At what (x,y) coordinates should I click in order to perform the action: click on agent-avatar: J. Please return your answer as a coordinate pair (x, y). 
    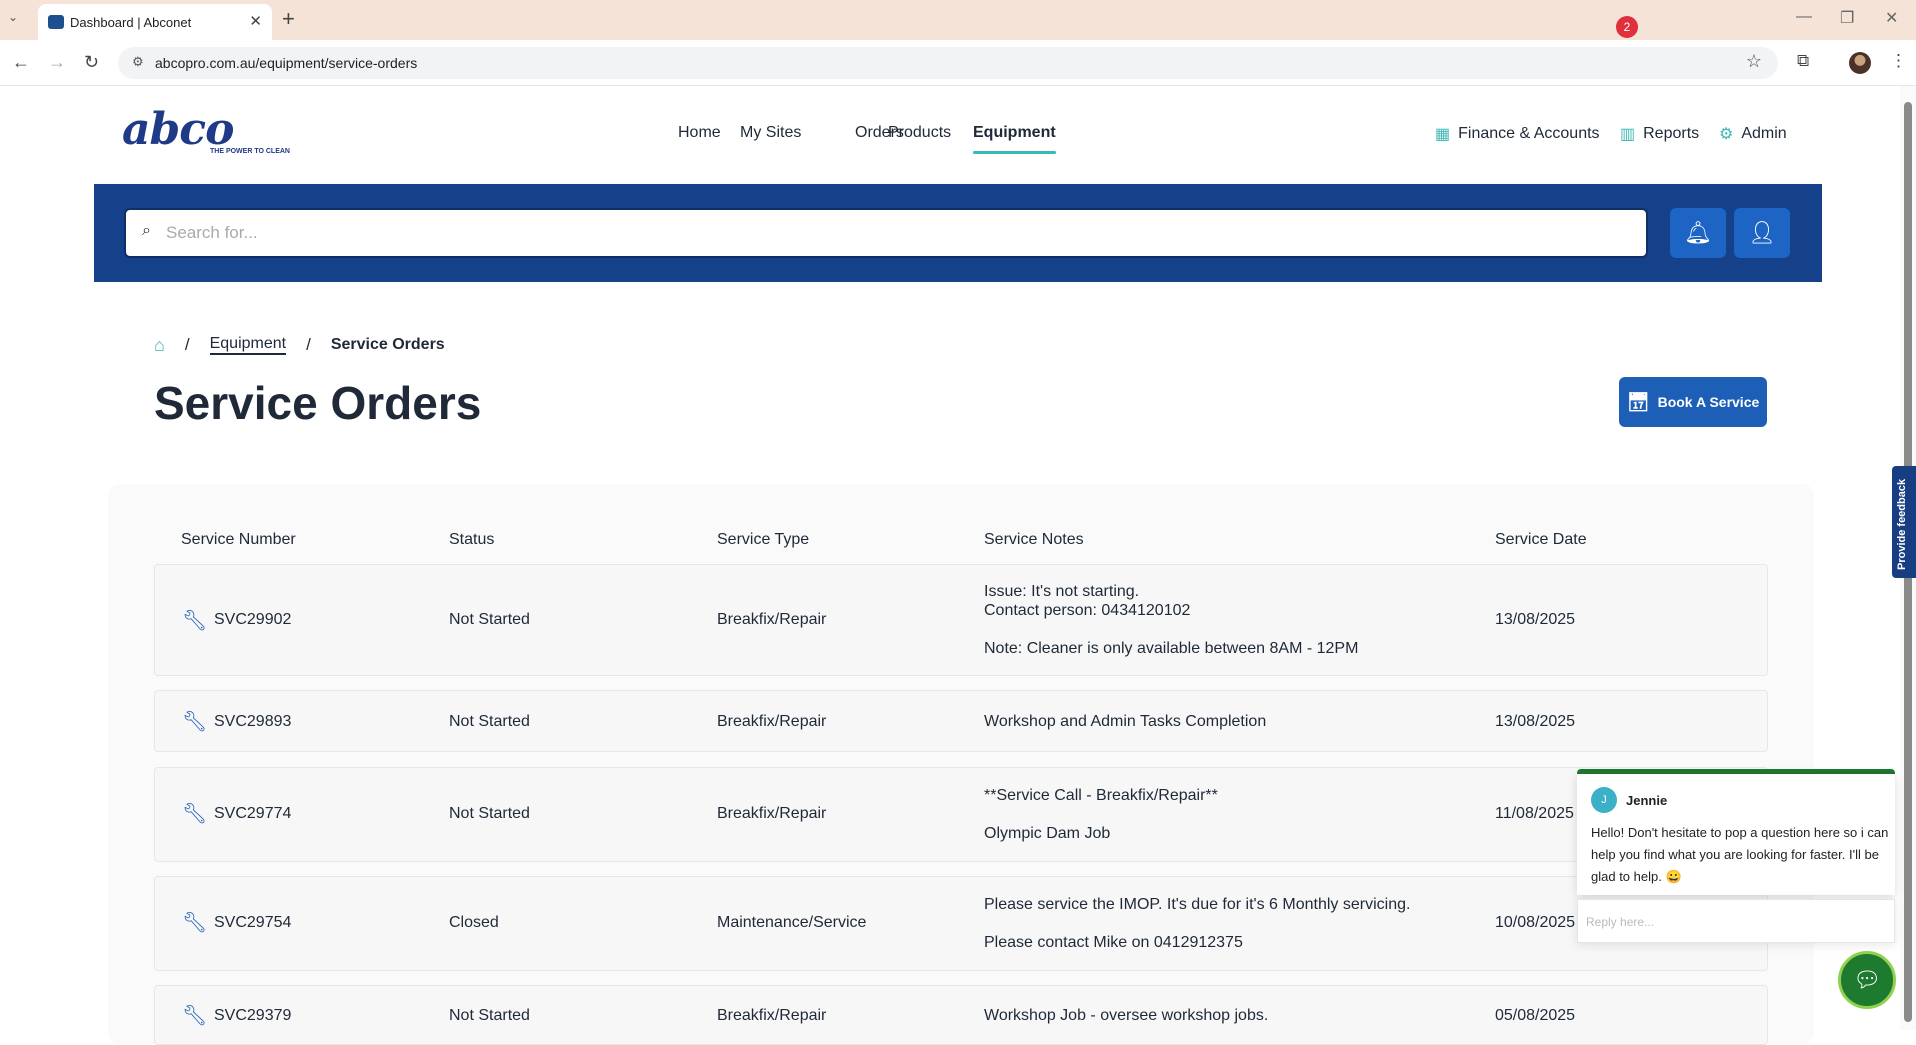
    Looking at the image, I should click on (1604, 800).